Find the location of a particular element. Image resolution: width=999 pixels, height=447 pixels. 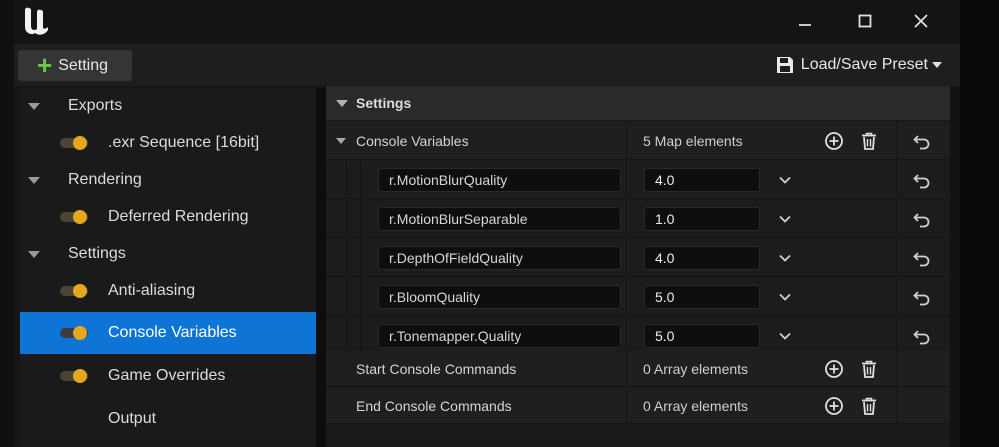

toolbar: + Setting Load/Save Preset is located at coordinates (487, 65).